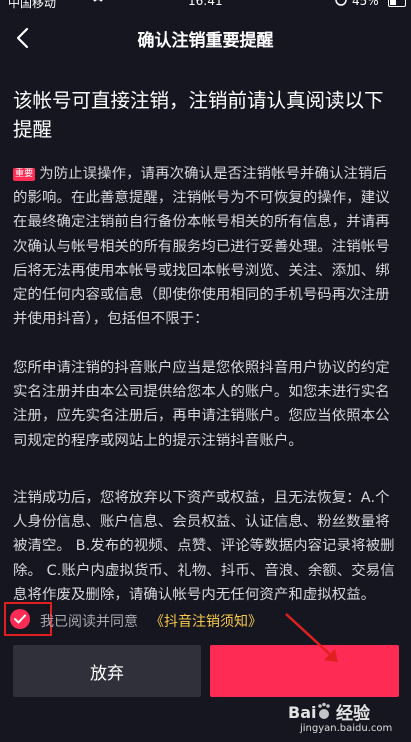  I want to click on carrier-label: 中国移动, so click(32, 5).